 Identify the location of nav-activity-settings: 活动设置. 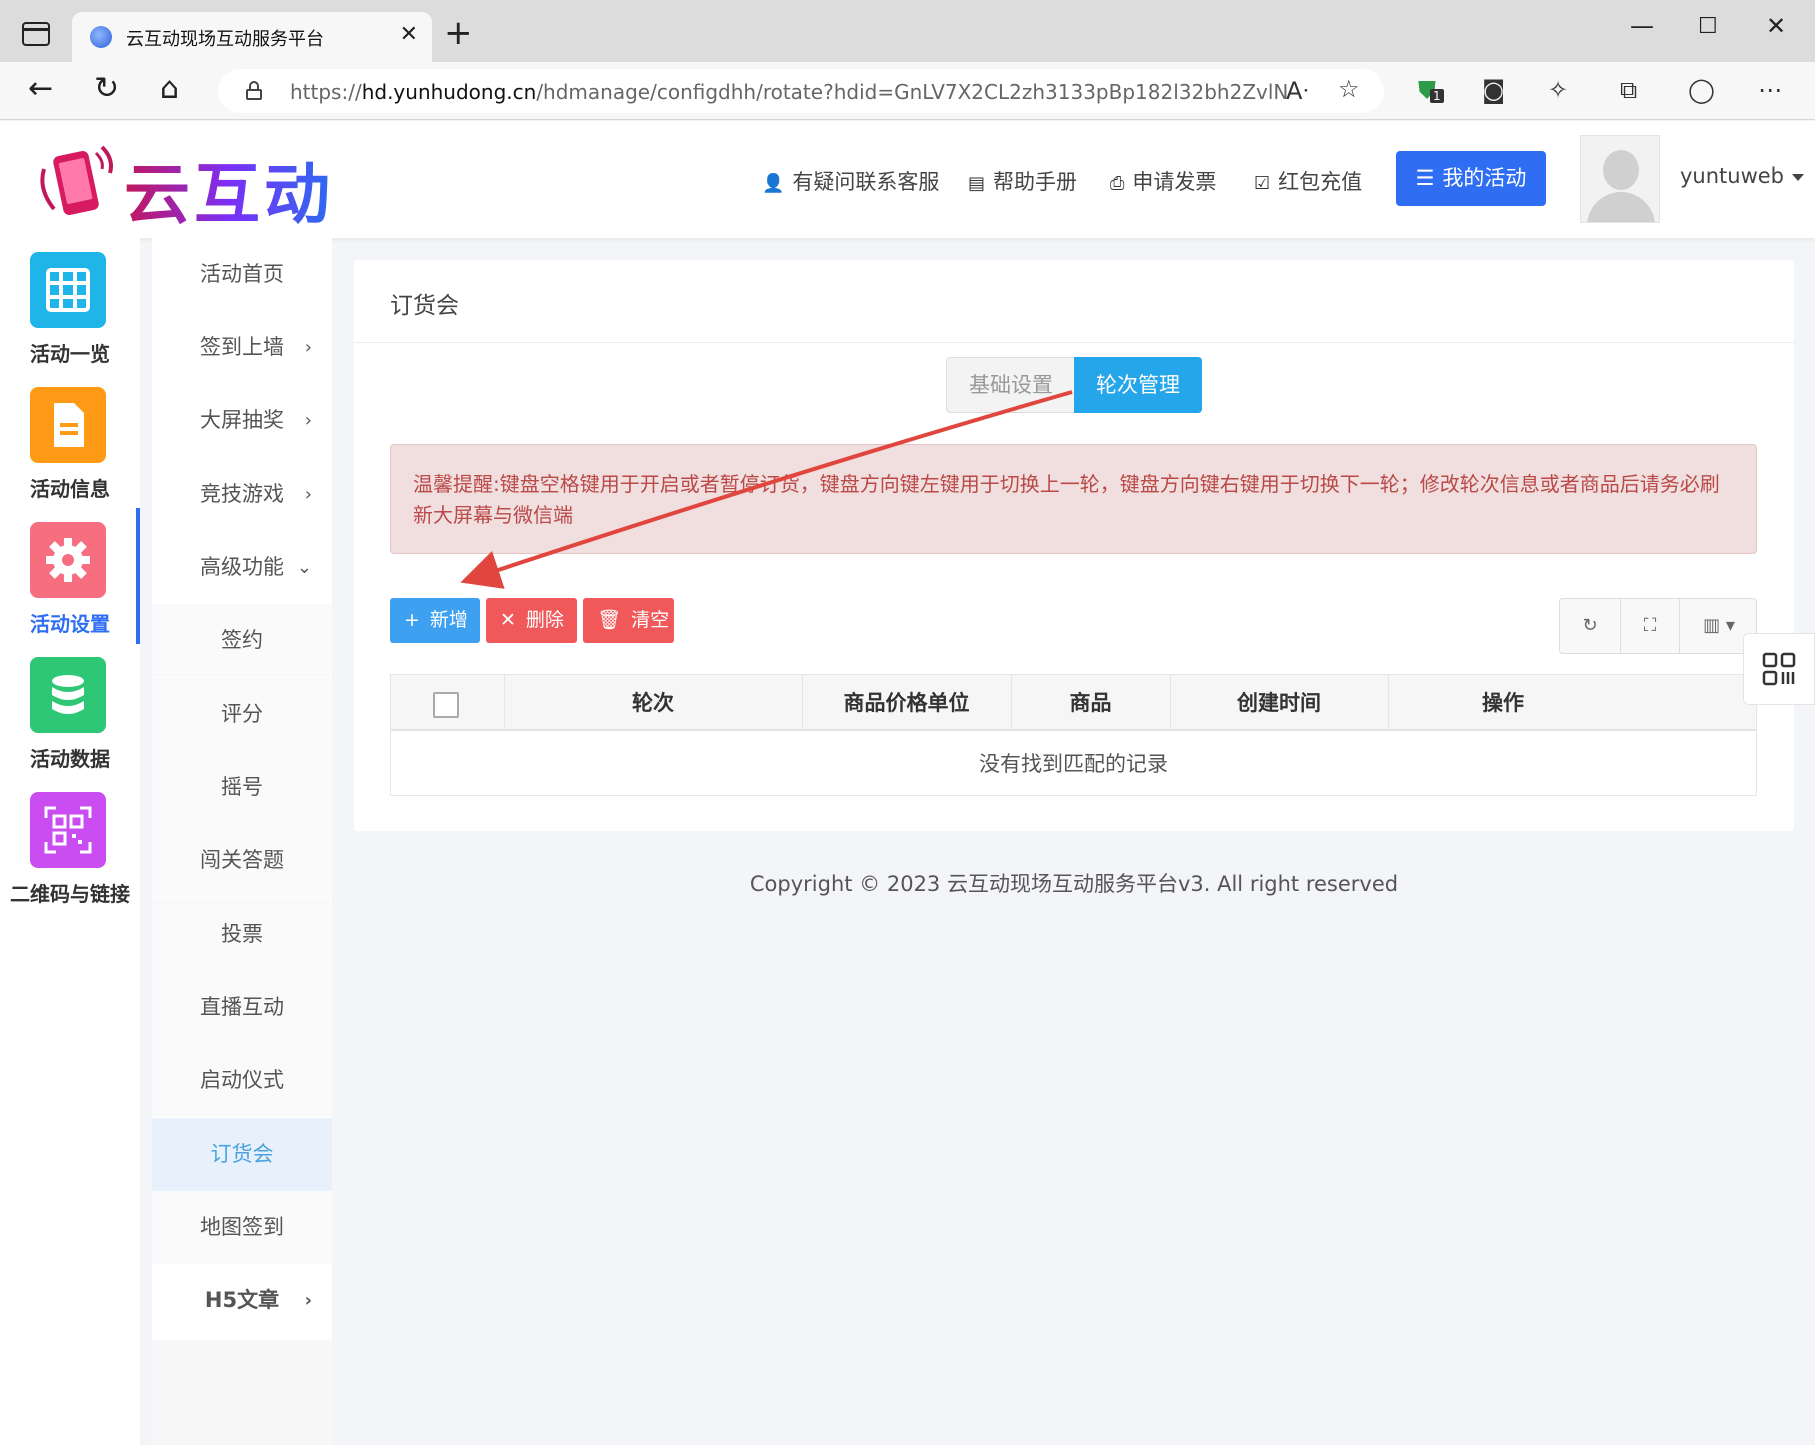
(70, 576).